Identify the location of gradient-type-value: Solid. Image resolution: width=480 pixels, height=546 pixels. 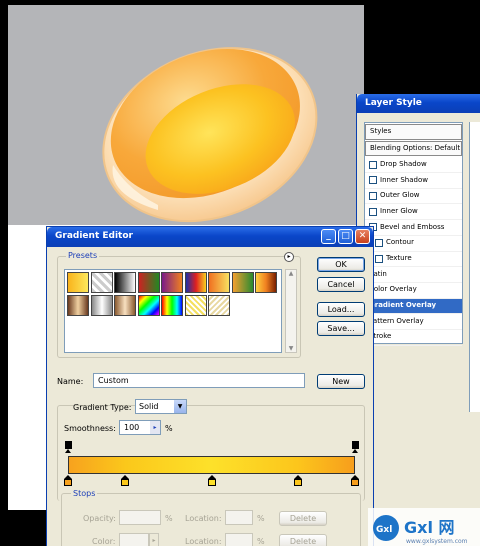
(149, 406).